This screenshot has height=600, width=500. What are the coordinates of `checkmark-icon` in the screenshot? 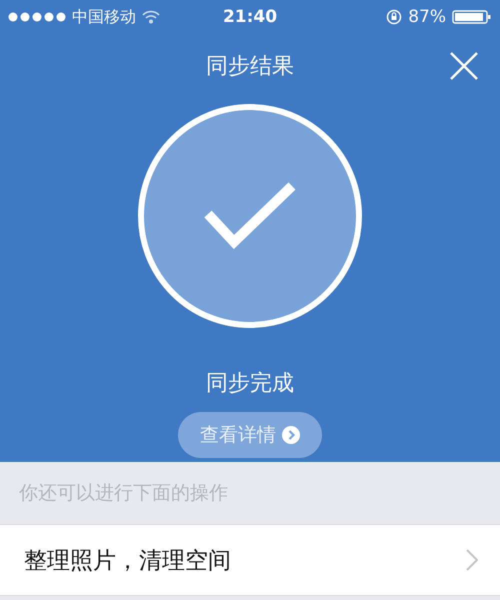 It's located at (250, 216).